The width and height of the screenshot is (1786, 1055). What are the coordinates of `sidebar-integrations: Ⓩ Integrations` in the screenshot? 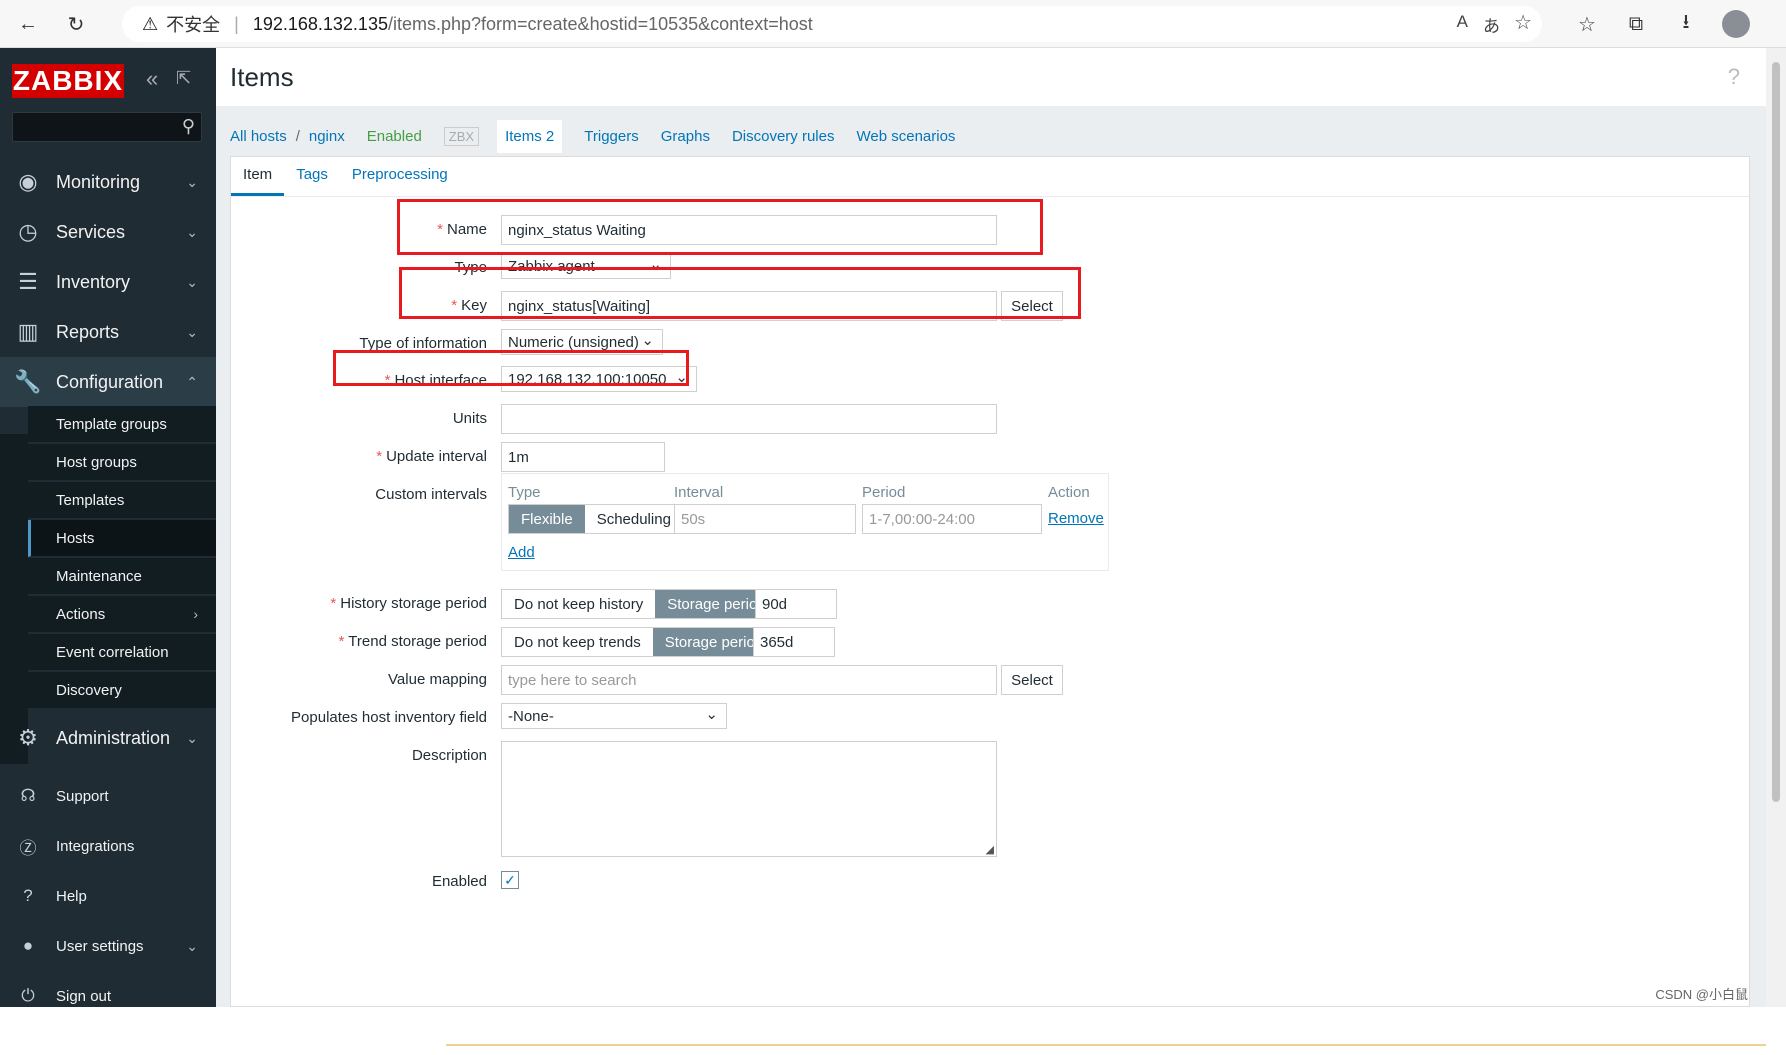 It's located at (108, 846).